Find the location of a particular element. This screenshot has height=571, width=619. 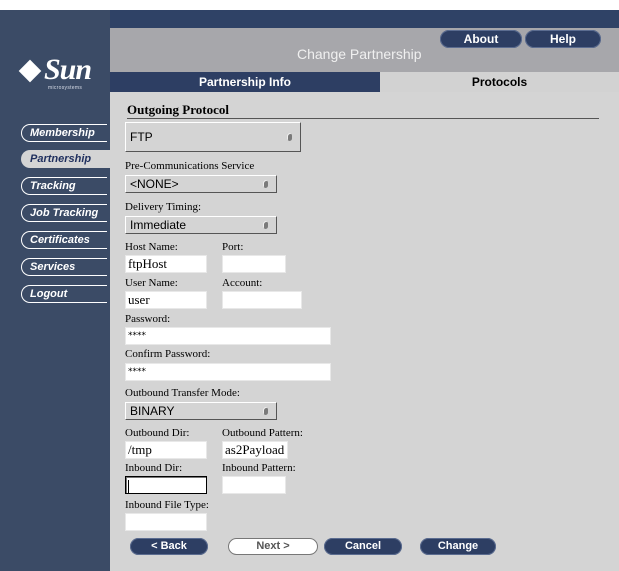

change-button: Change is located at coordinates (458, 546).